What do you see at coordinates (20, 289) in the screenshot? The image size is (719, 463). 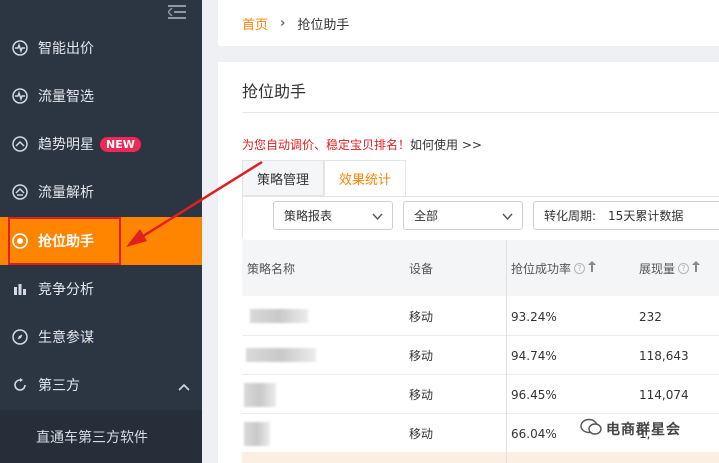 I see `bar-chart-icon` at bounding box center [20, 289].